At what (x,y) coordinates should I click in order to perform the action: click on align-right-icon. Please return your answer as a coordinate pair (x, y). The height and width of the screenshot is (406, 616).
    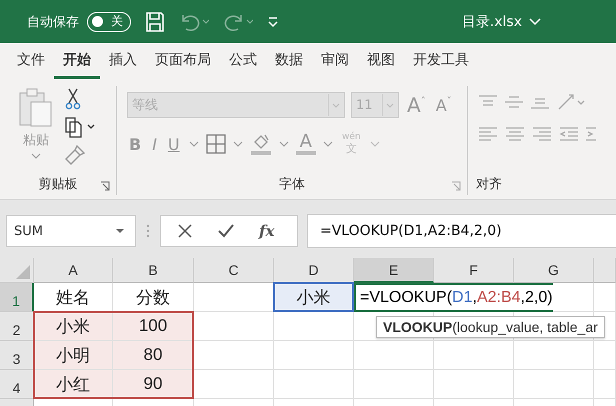
    Looking at the image, I should click on (542, 134).